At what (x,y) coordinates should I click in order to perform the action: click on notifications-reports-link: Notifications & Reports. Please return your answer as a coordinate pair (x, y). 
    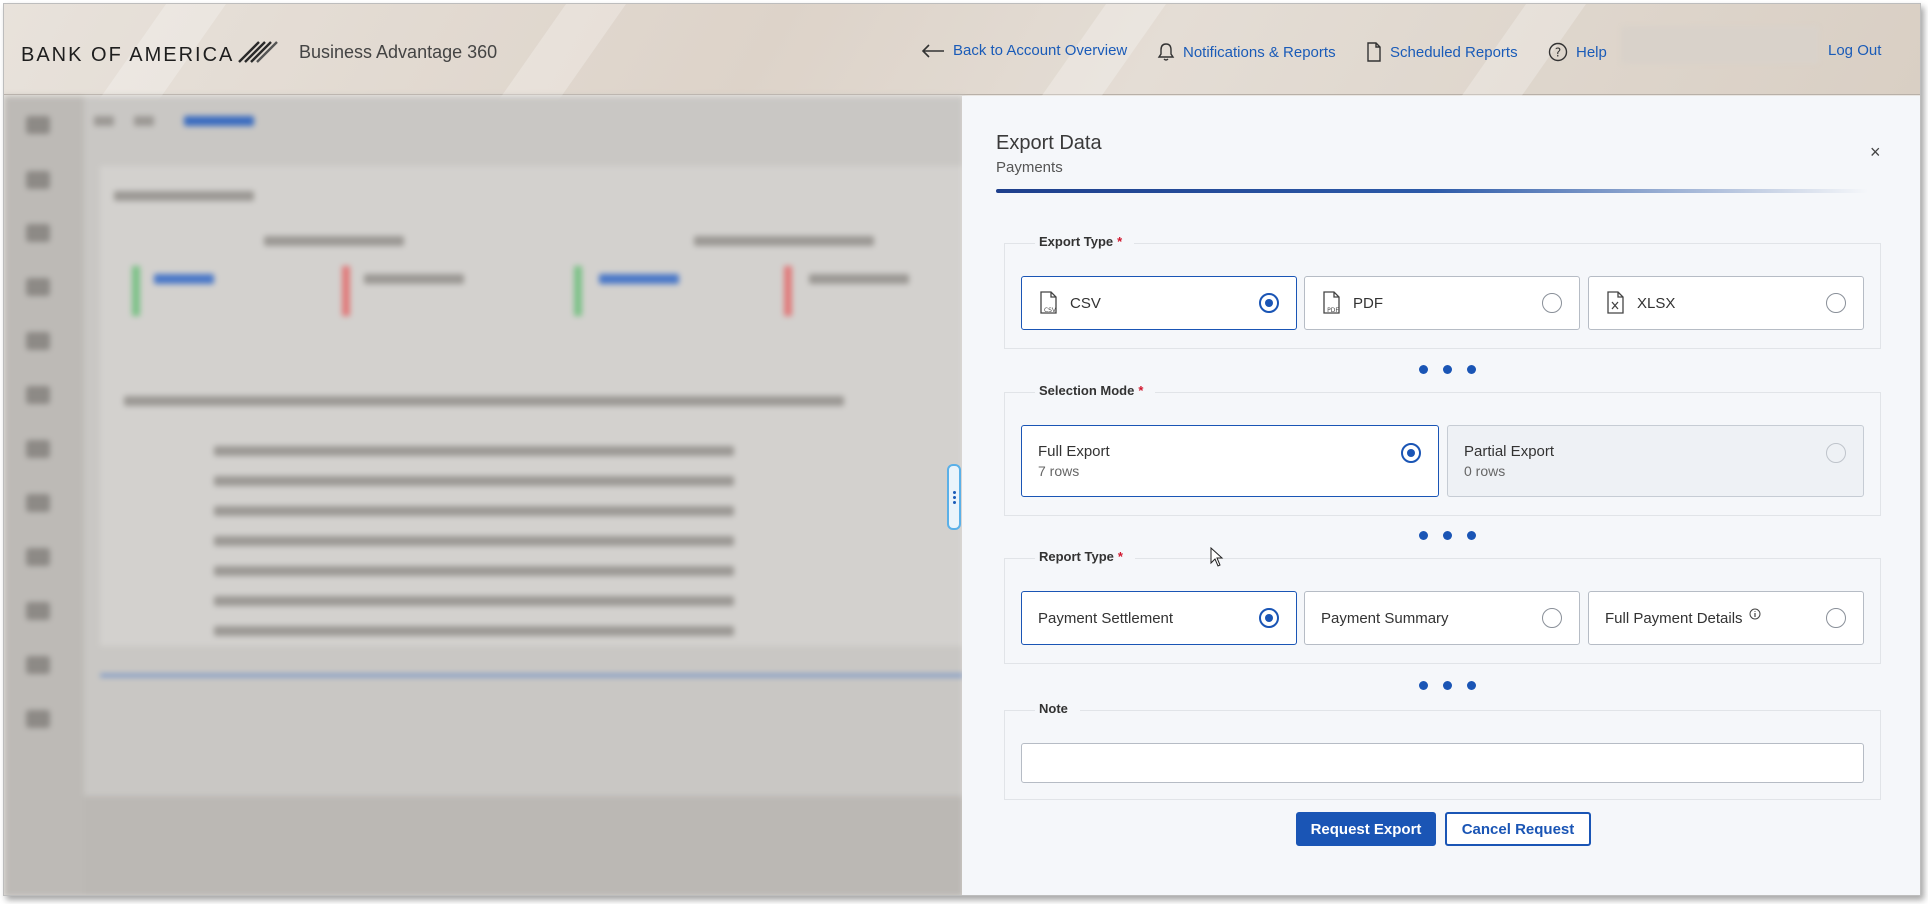
    Looking at the image, I should click on (1246, 52).